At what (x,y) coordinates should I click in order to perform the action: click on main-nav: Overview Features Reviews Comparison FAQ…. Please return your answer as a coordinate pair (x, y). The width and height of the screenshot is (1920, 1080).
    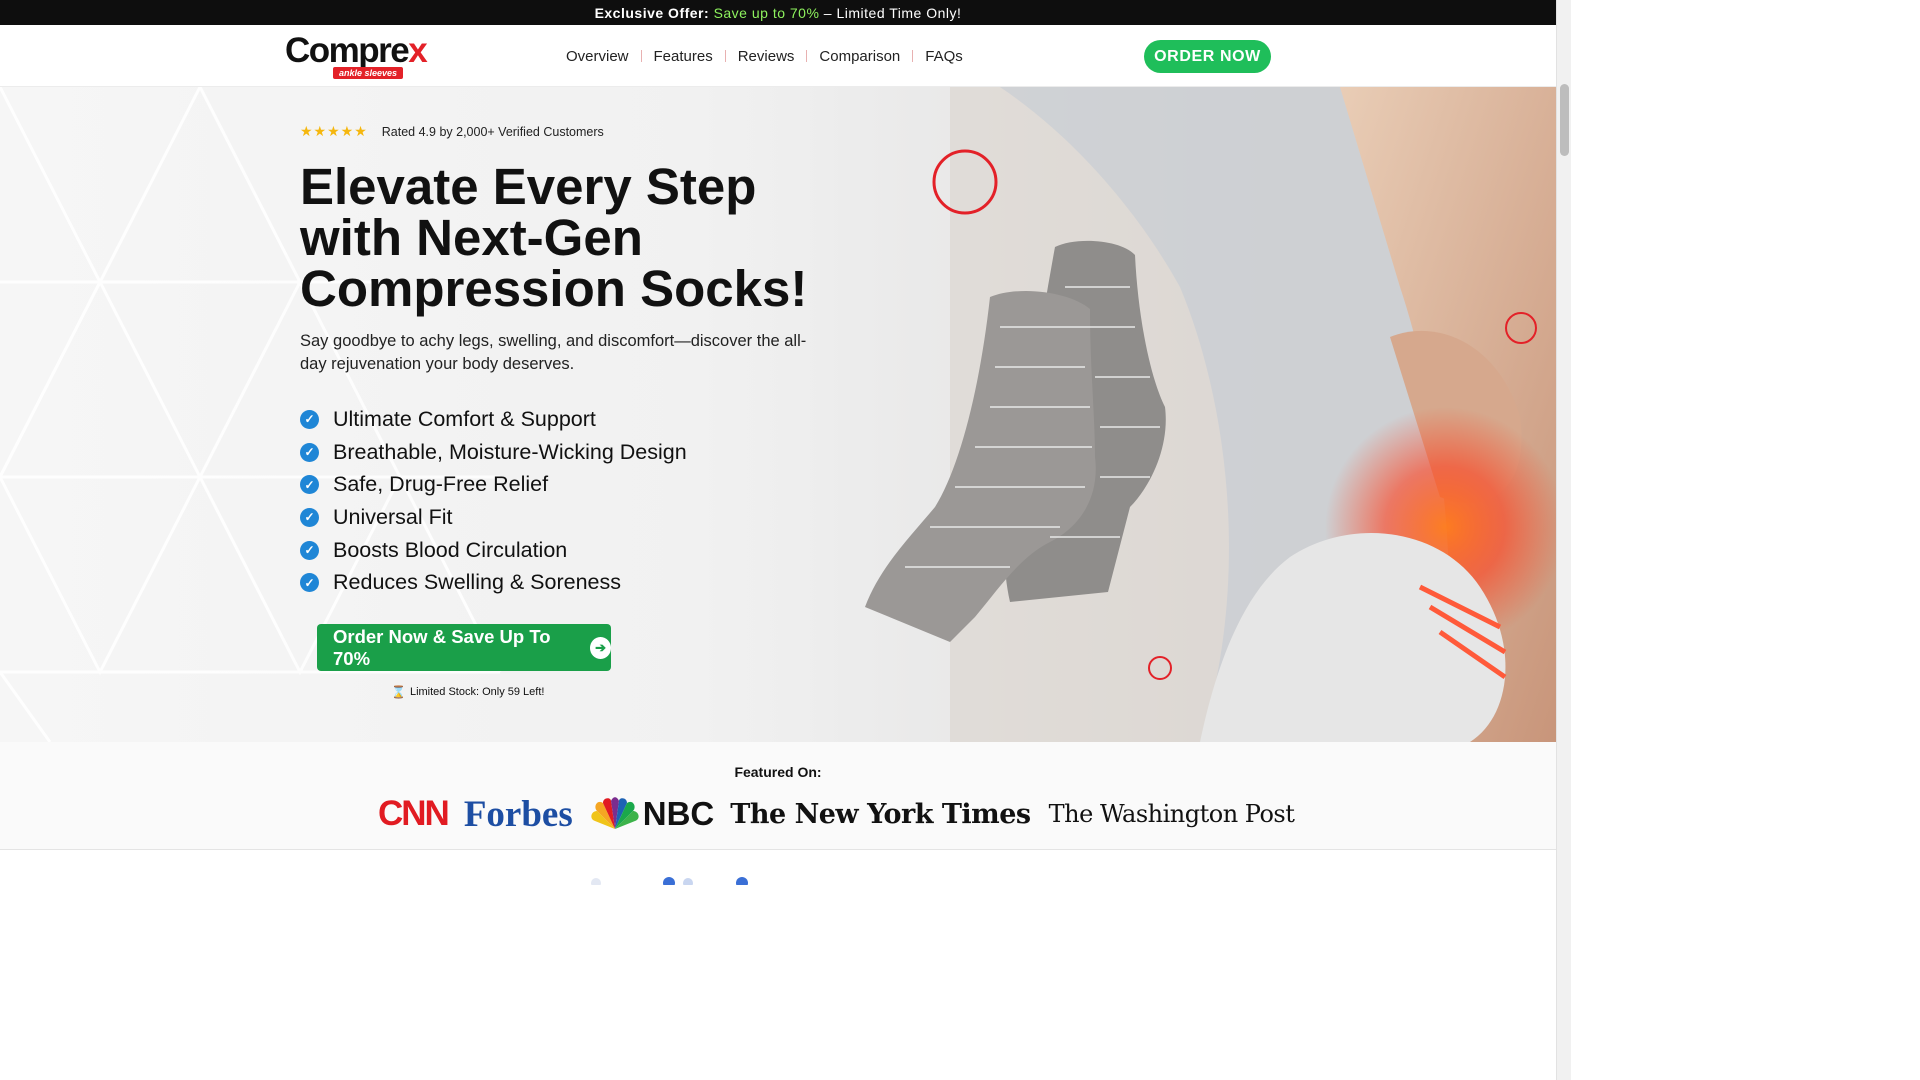
    Looking at the image, I should click on (770, 56).